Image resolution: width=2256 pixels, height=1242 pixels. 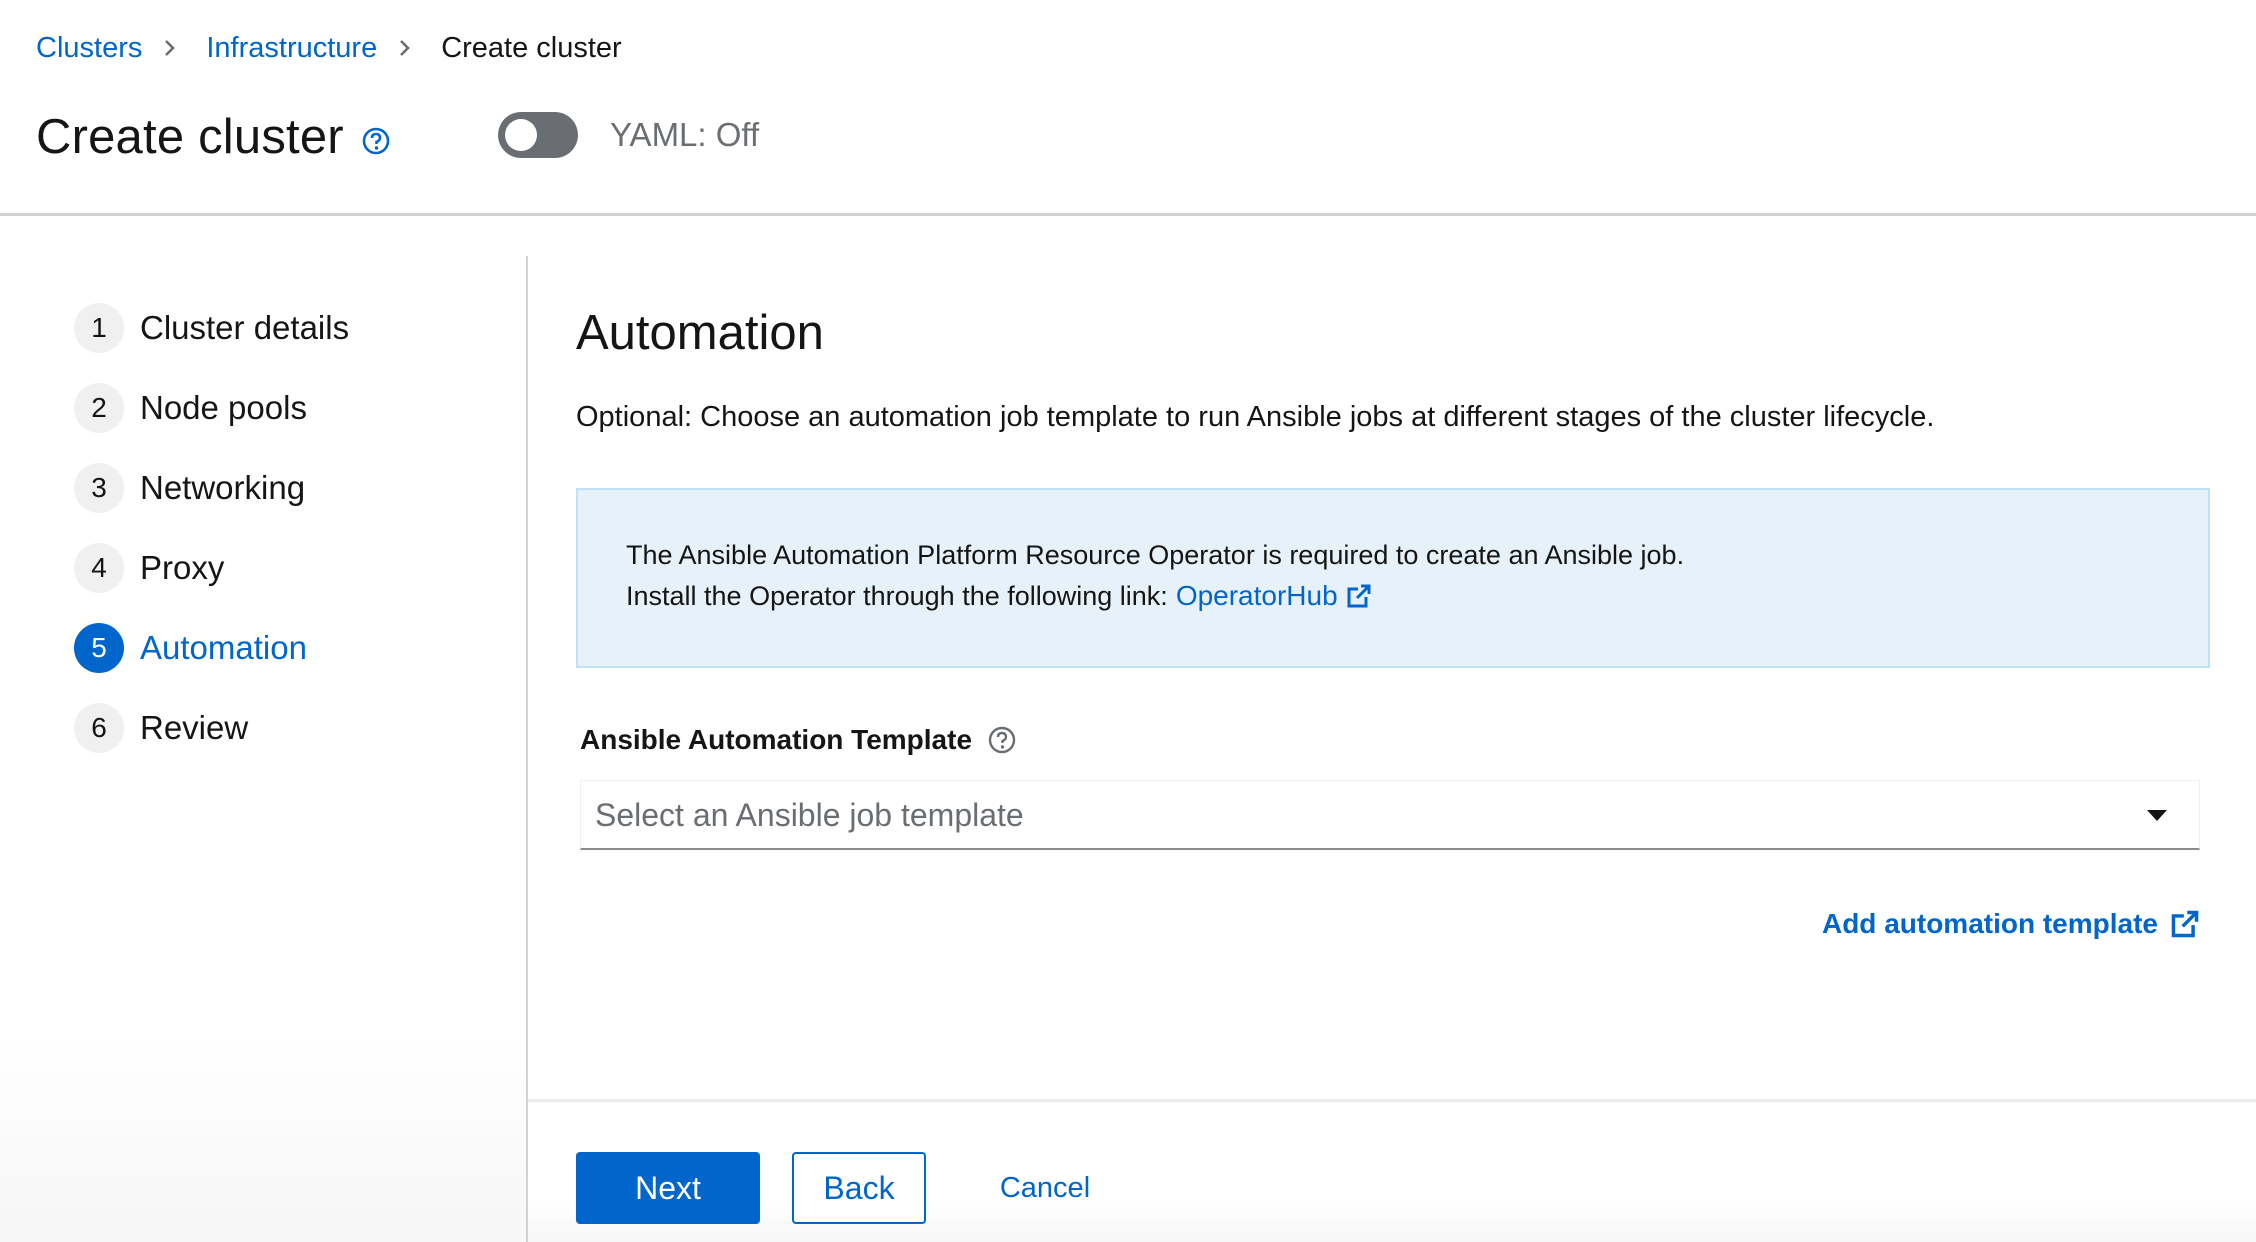 I want to click on section-title: Automation, so click(x=700, y=333).